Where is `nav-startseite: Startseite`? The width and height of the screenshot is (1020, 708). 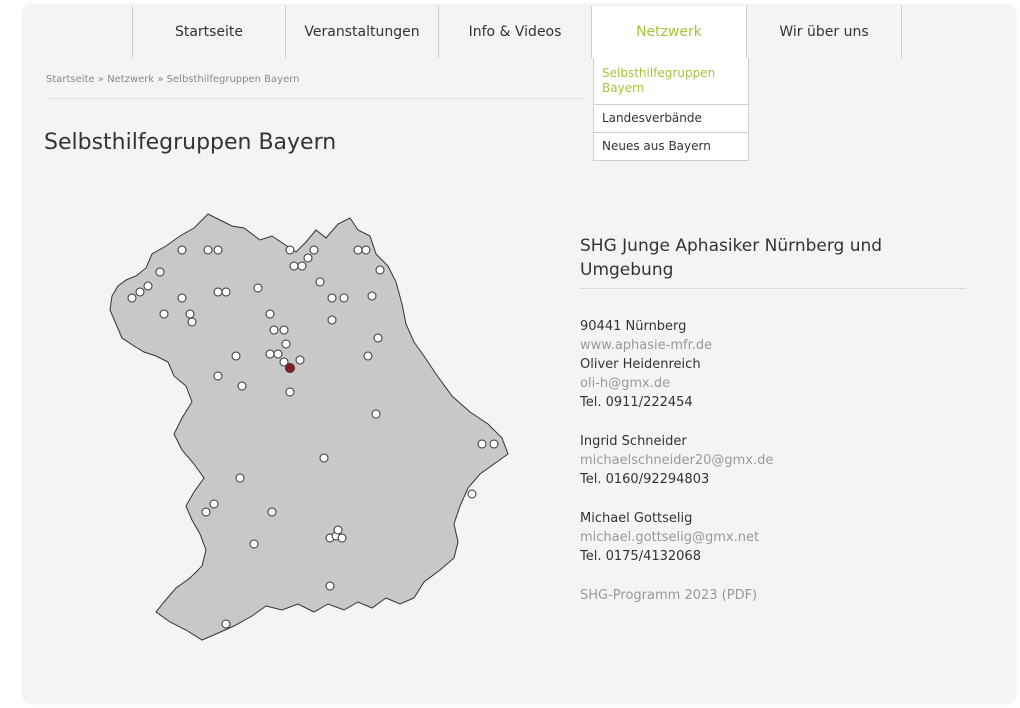
nav-startseite: Startseite is located at coordinates (208, 32).